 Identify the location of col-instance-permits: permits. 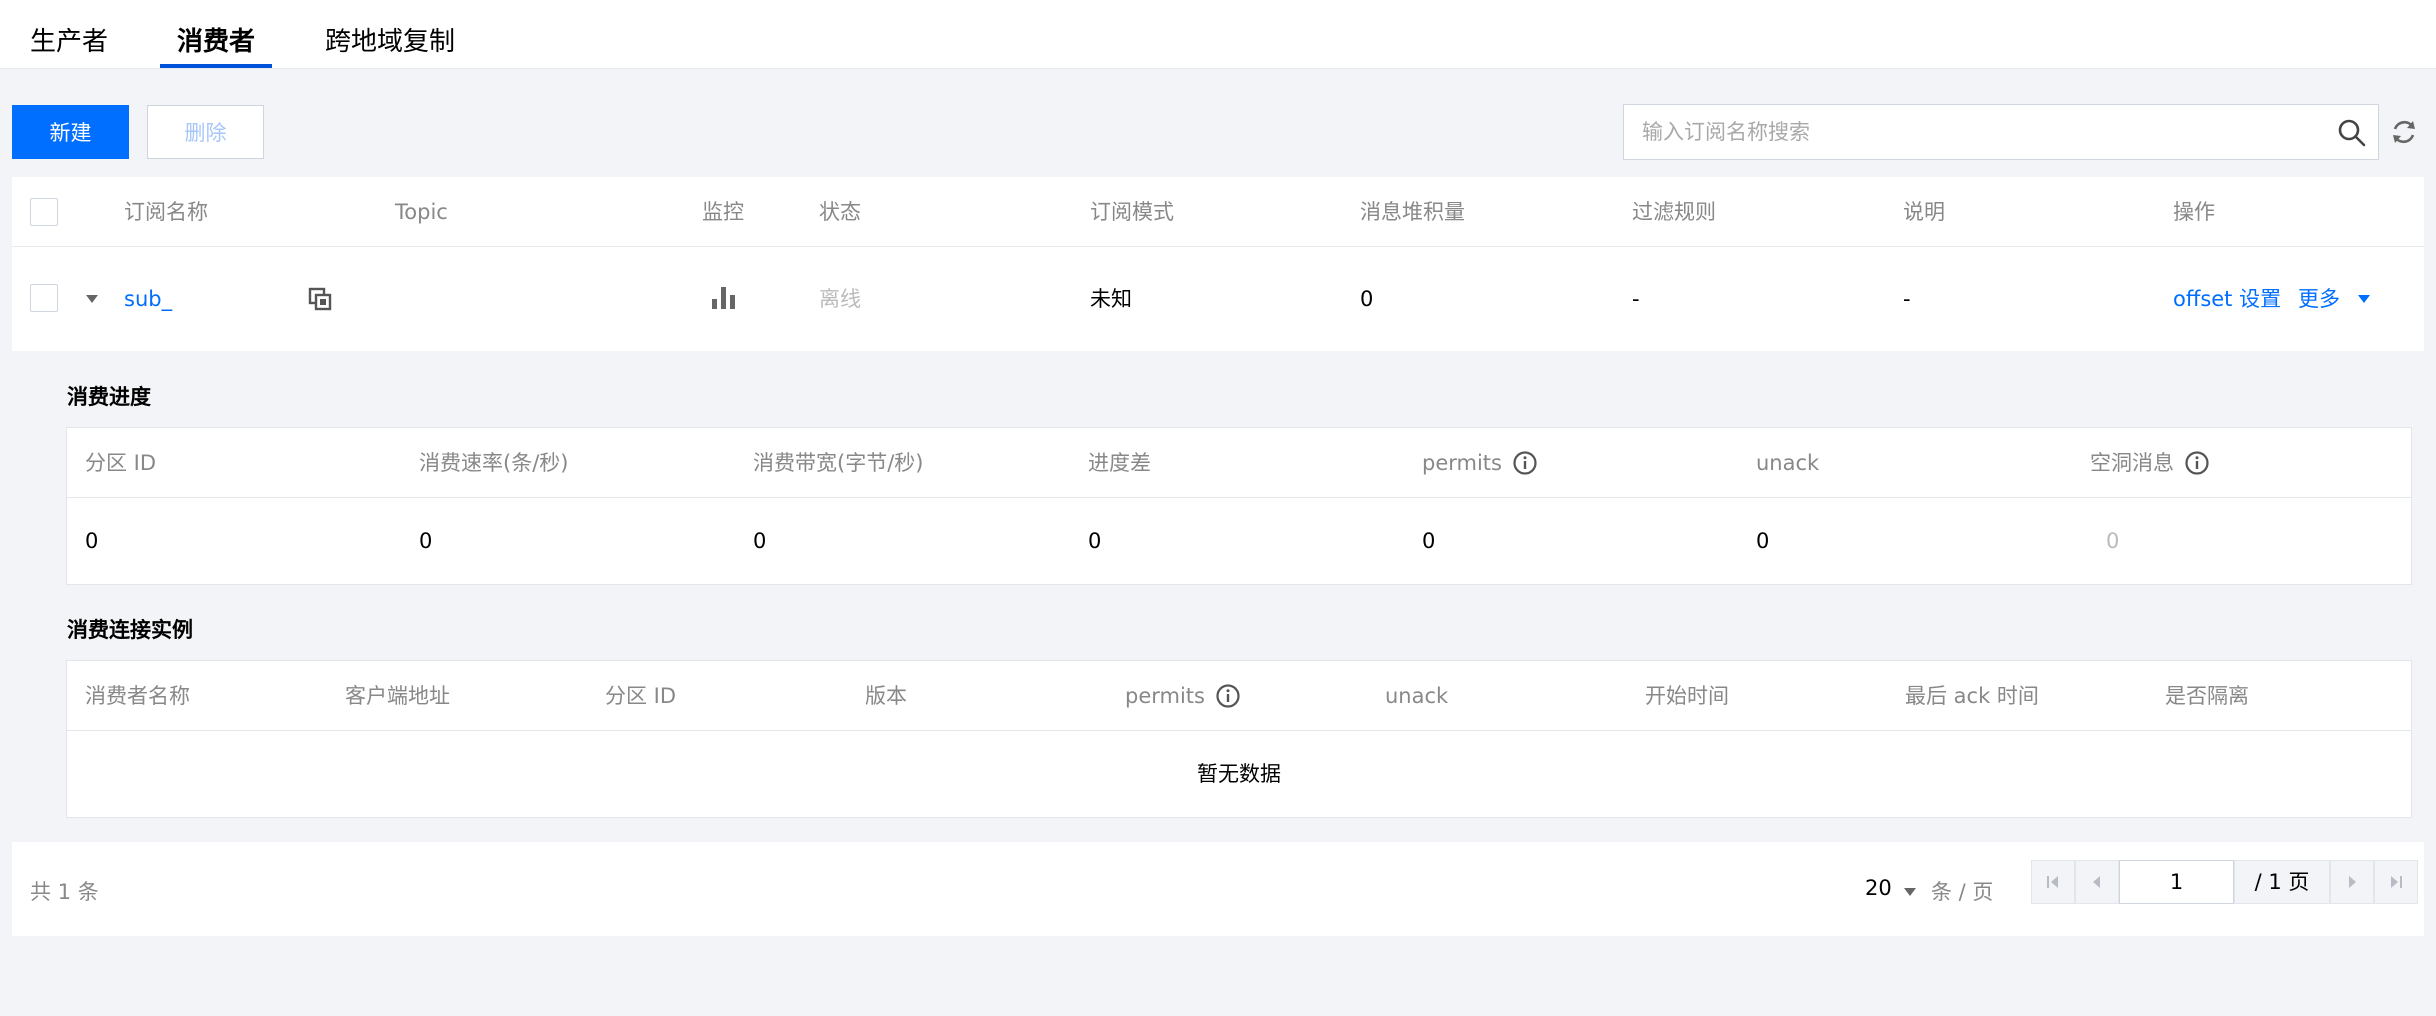
(1165, 696).